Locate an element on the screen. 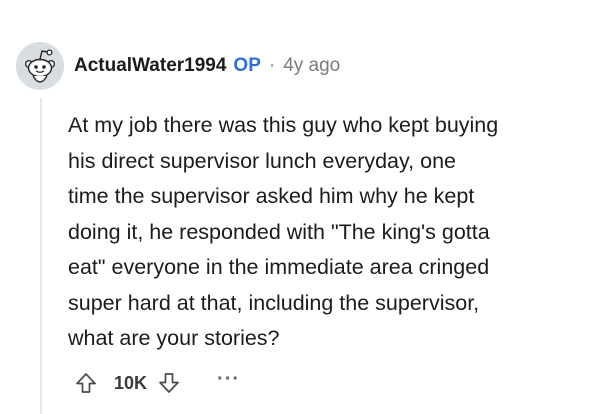 This screenshot has width=600, height=414. vote-score: 10K is located at coordinates (131, 382).